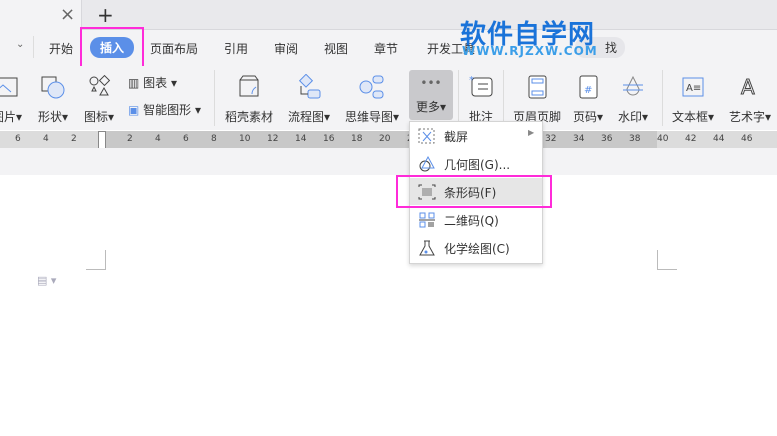 The width and height of the screenshot is (777, 436). I want to click on textbox-button: A≡ 文本框▾, so click(693, 99).